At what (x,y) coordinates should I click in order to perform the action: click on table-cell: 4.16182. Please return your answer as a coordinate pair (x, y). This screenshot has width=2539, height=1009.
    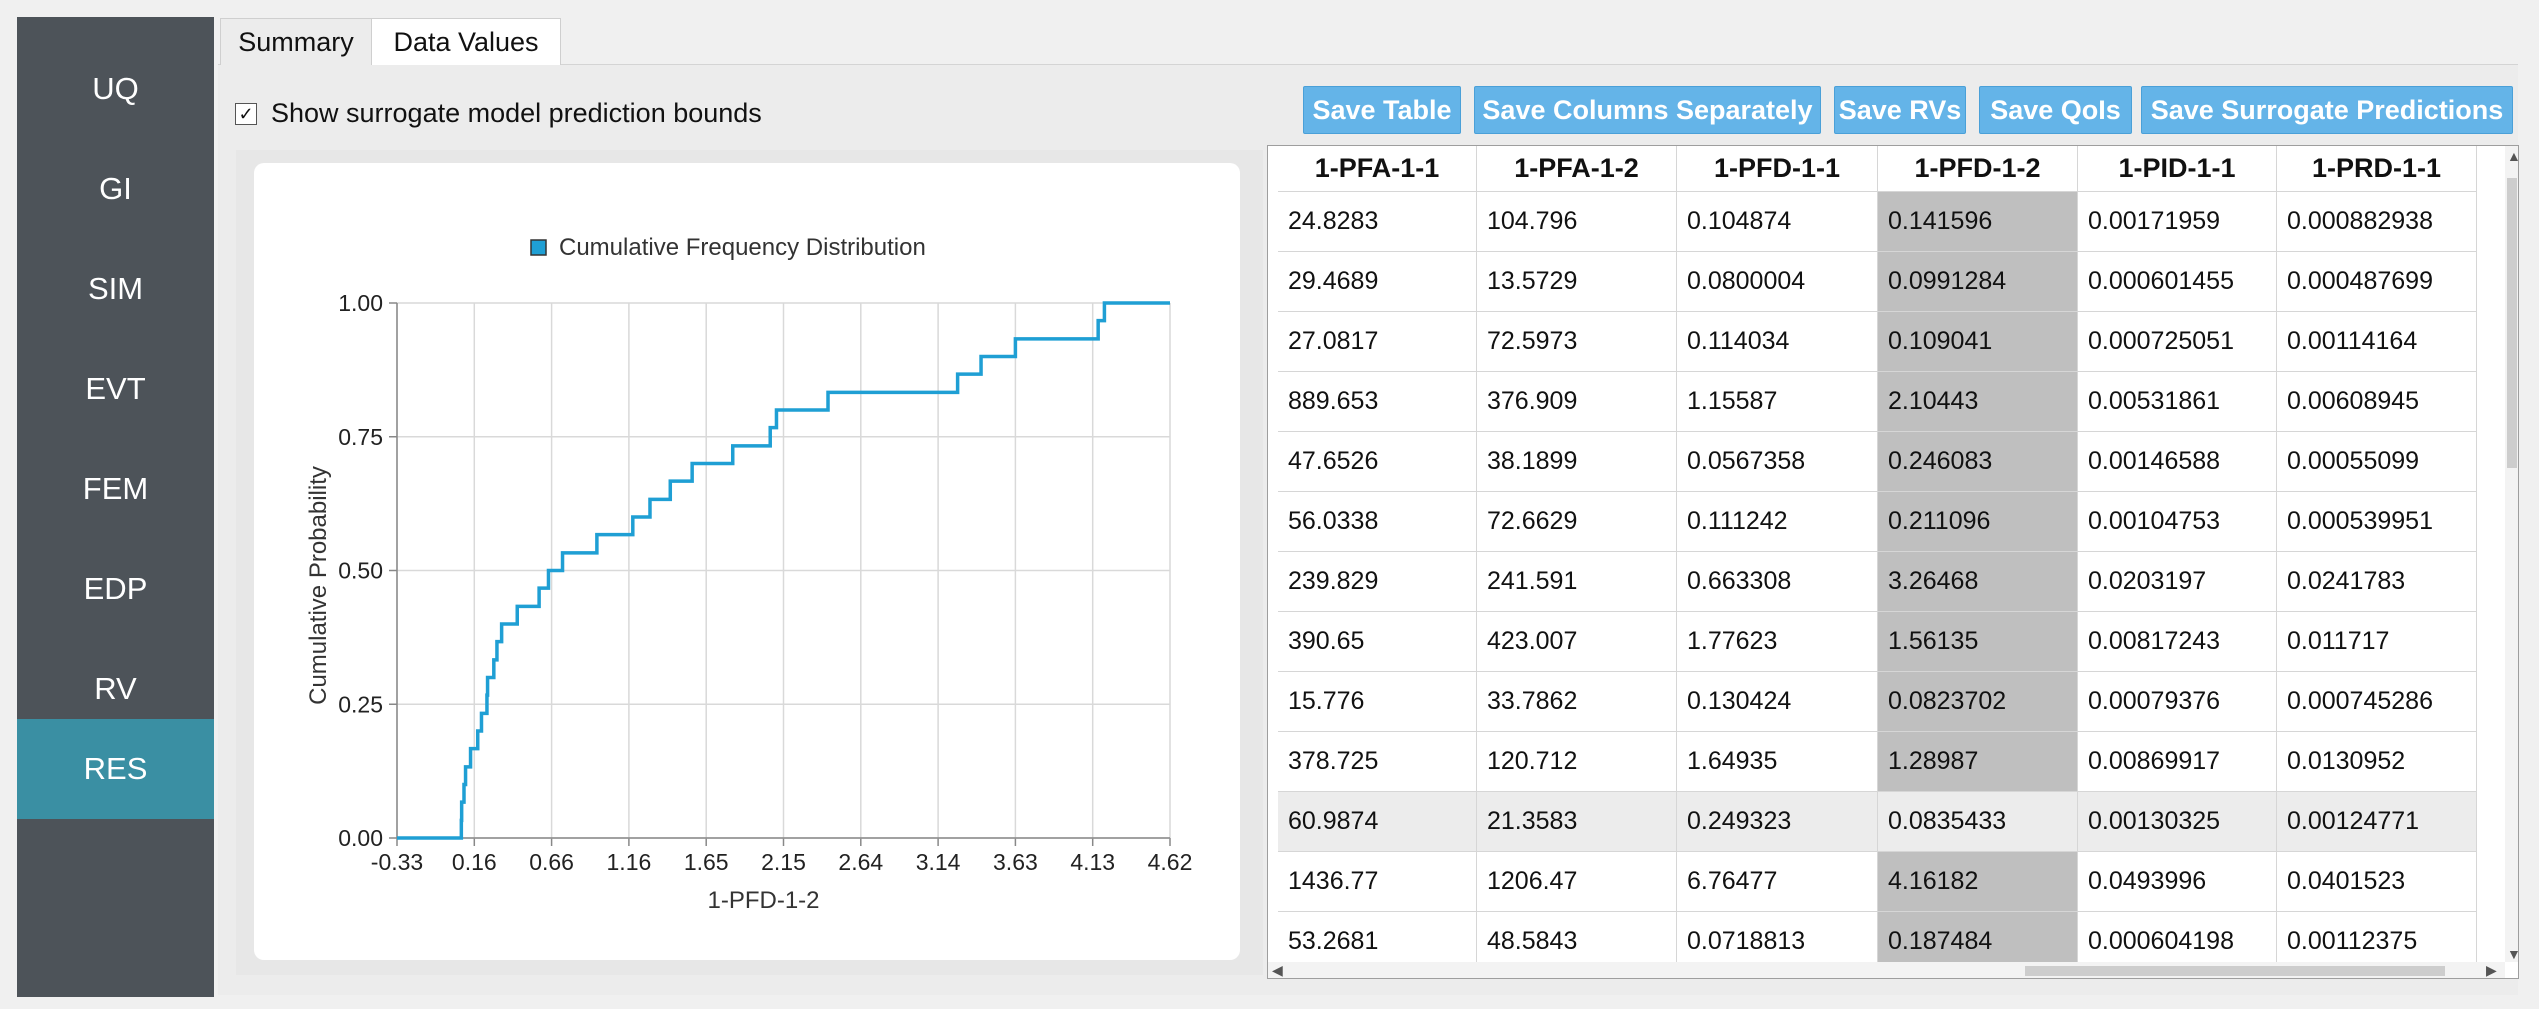
    Looking at the image, I should click on (1978, 882).